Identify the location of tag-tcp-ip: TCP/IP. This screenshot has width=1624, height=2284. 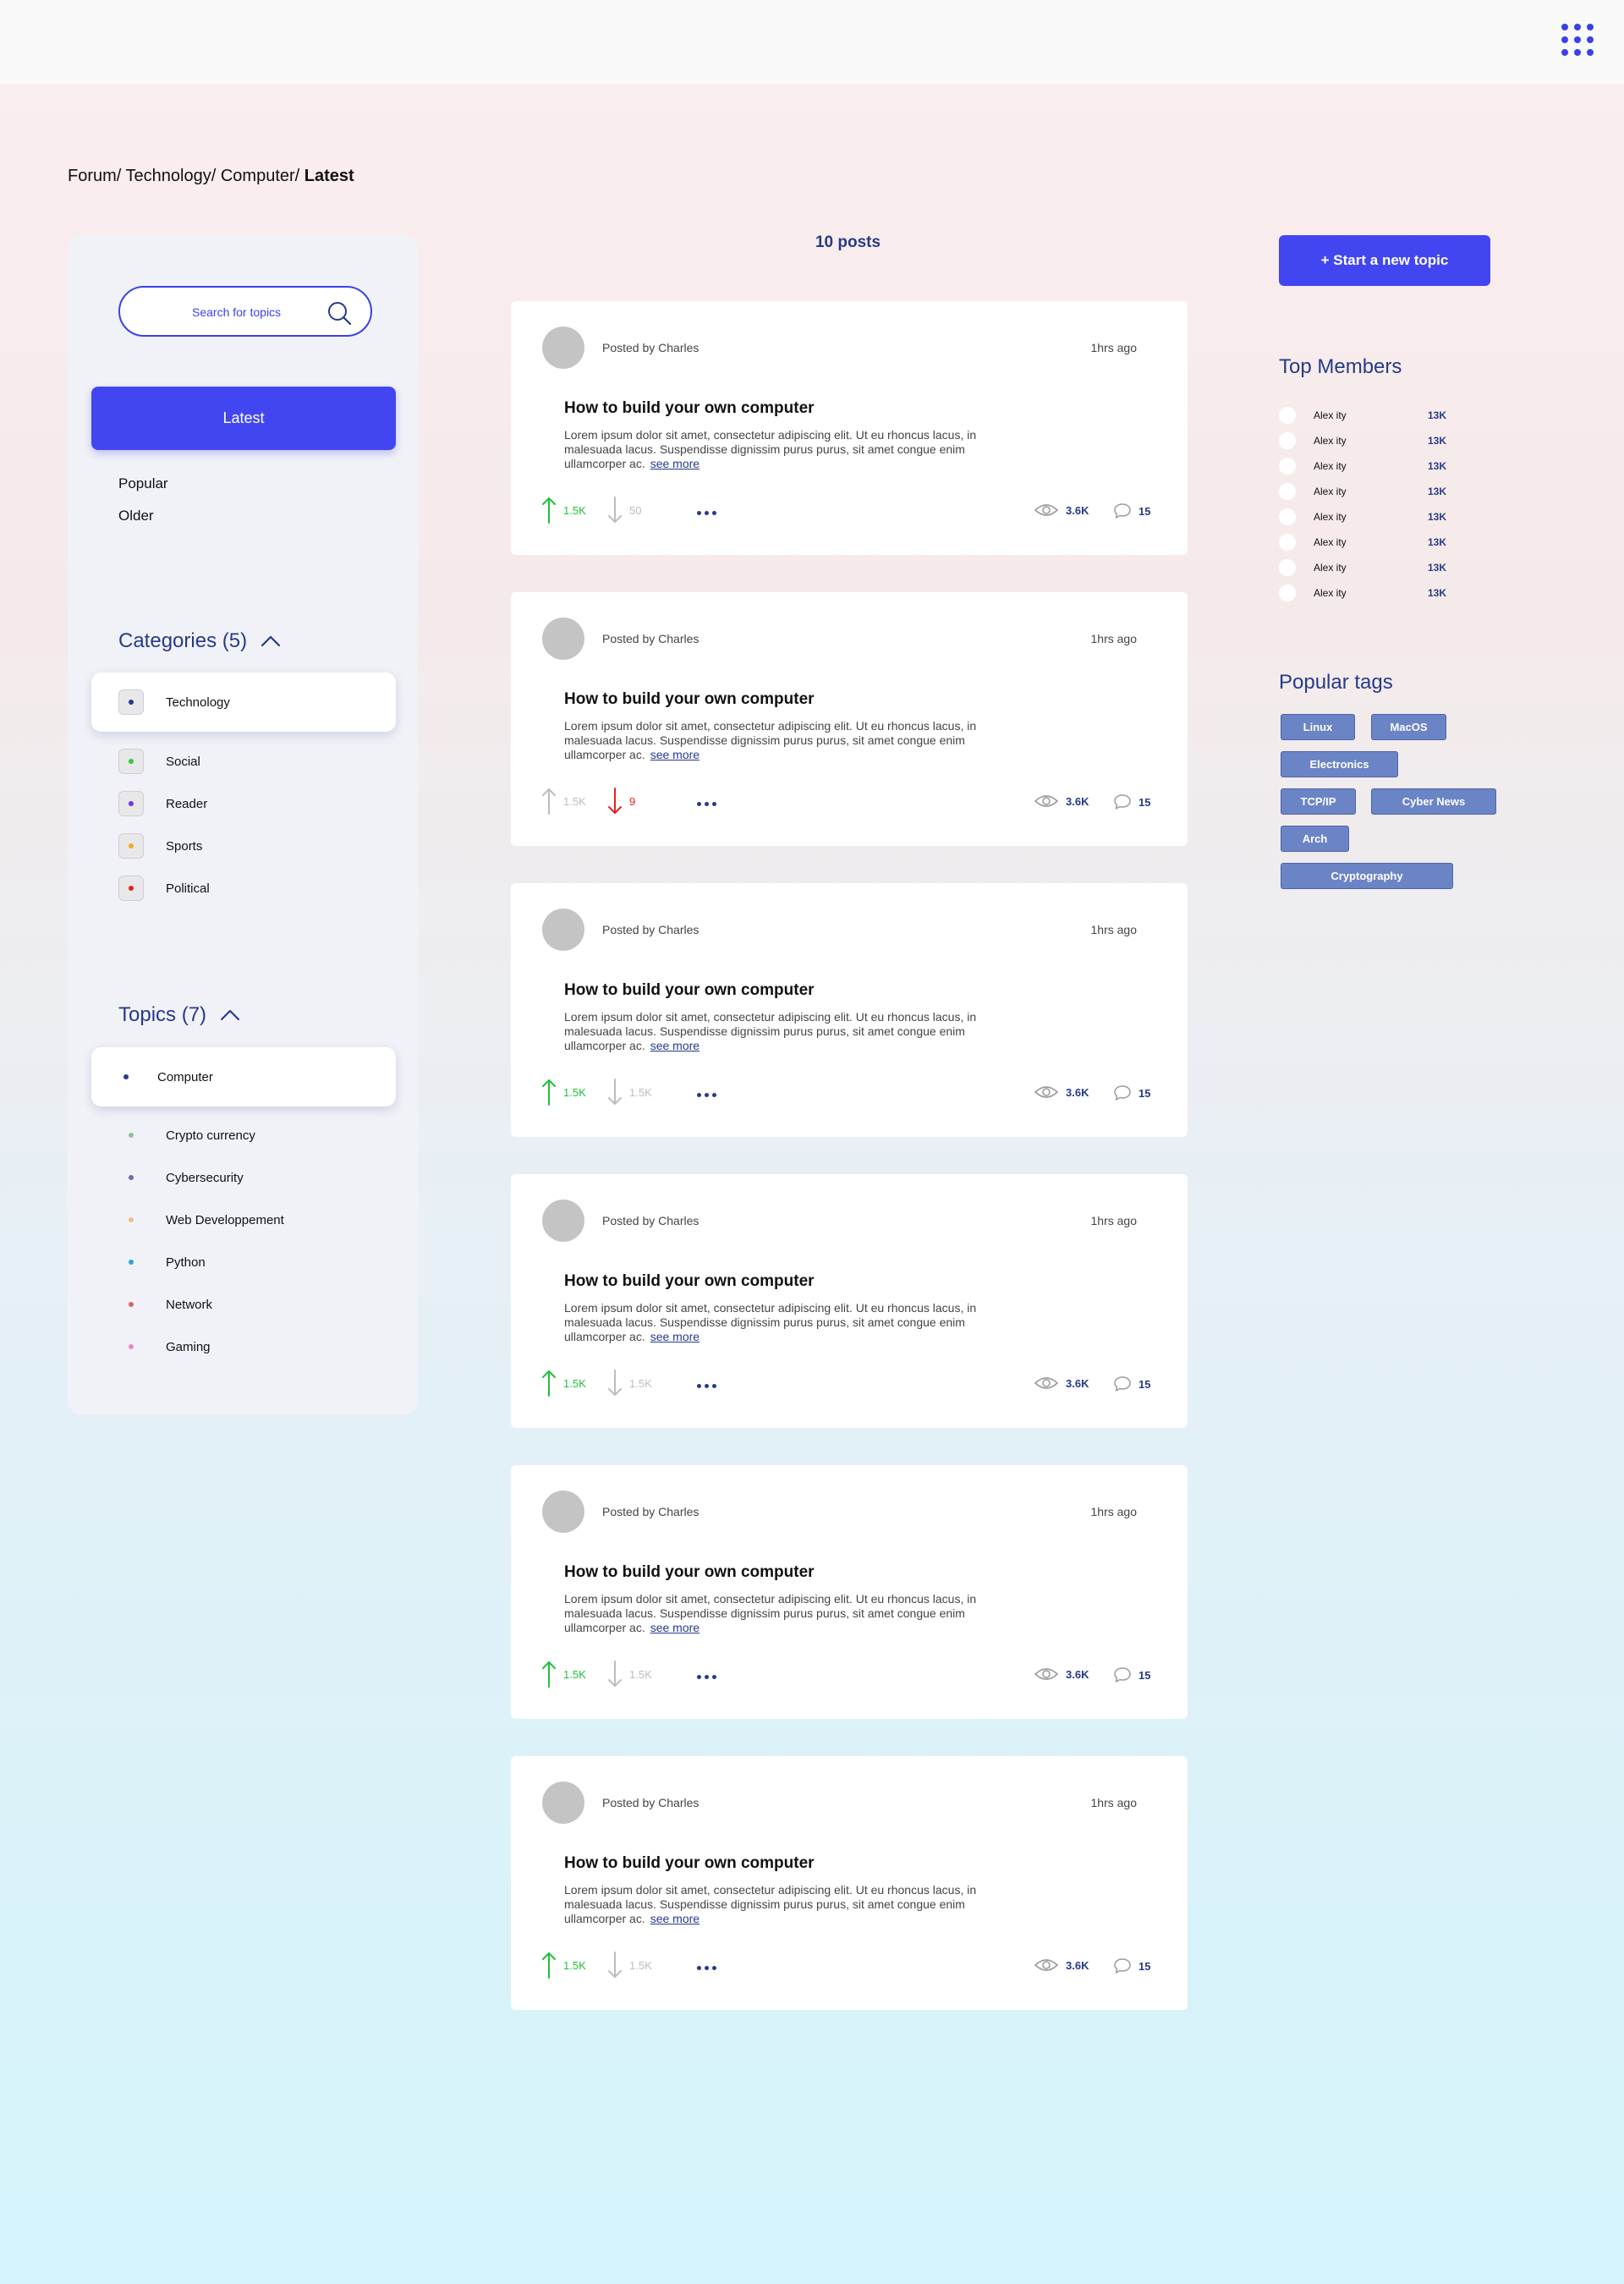
(1318, 801).